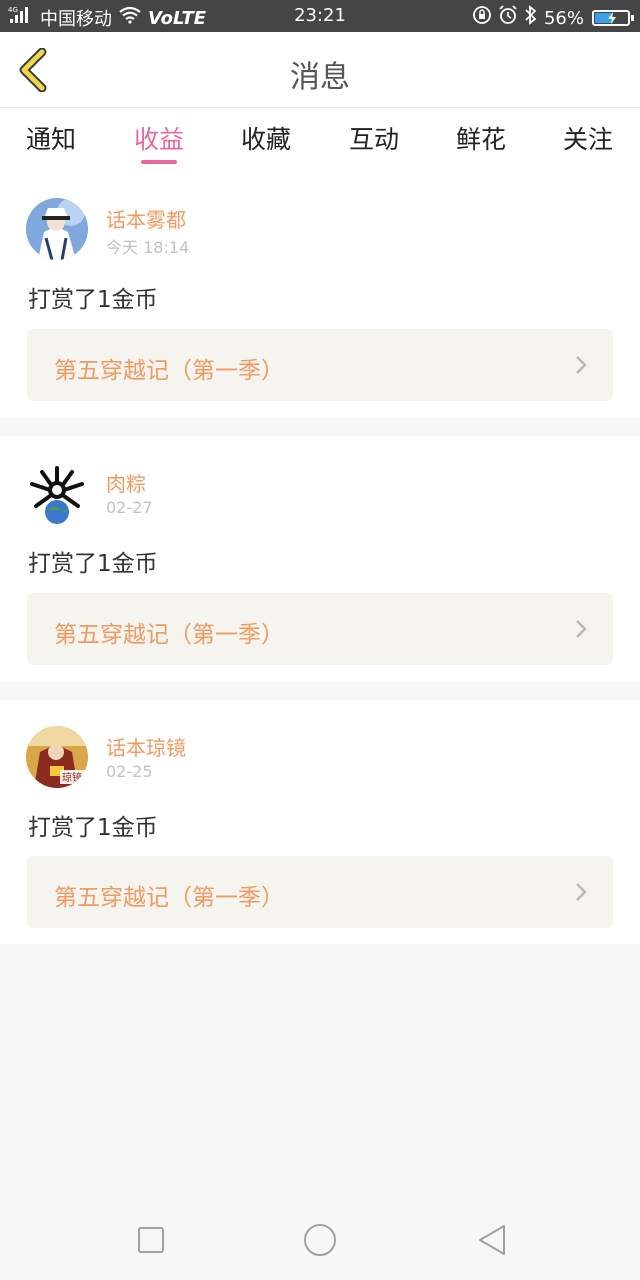 This screenshot has width=640, height=1280. Describe the element at coordinates (126, 482) in the screenshot. I see `username: 肉粽` at that location.